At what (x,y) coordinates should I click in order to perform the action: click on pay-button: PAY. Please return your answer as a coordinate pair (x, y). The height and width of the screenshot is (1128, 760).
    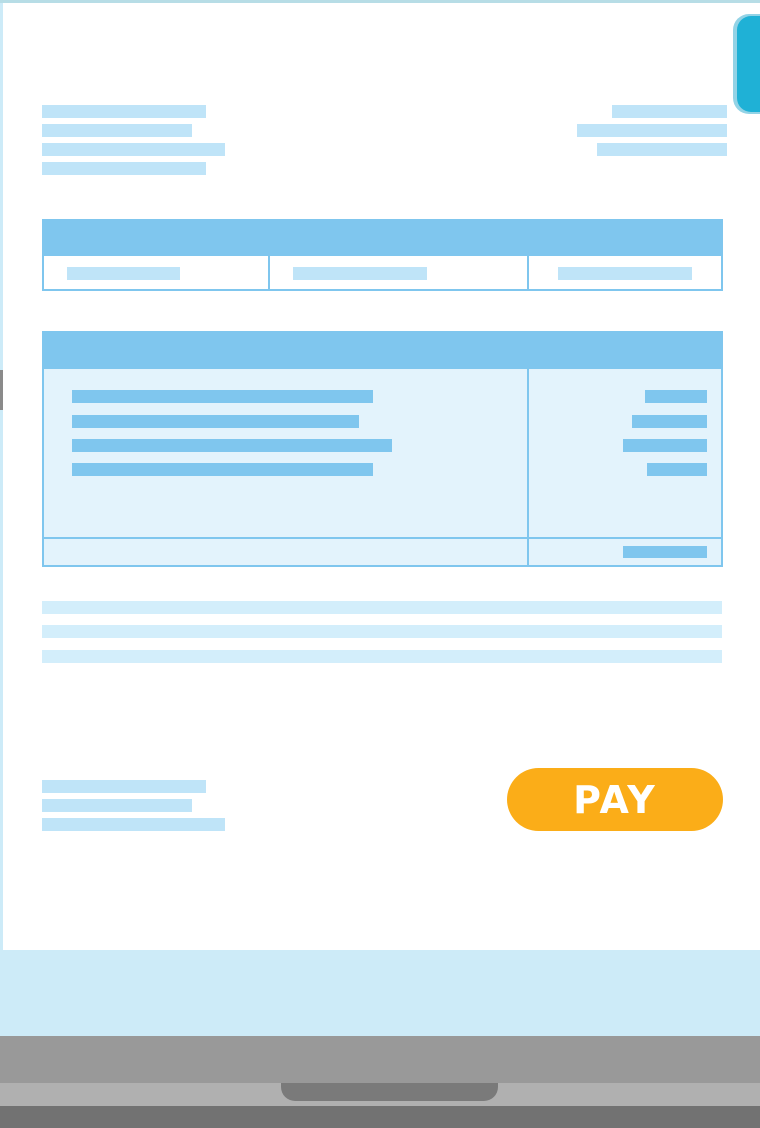
    Looking at the image, I should click on (615, 799).